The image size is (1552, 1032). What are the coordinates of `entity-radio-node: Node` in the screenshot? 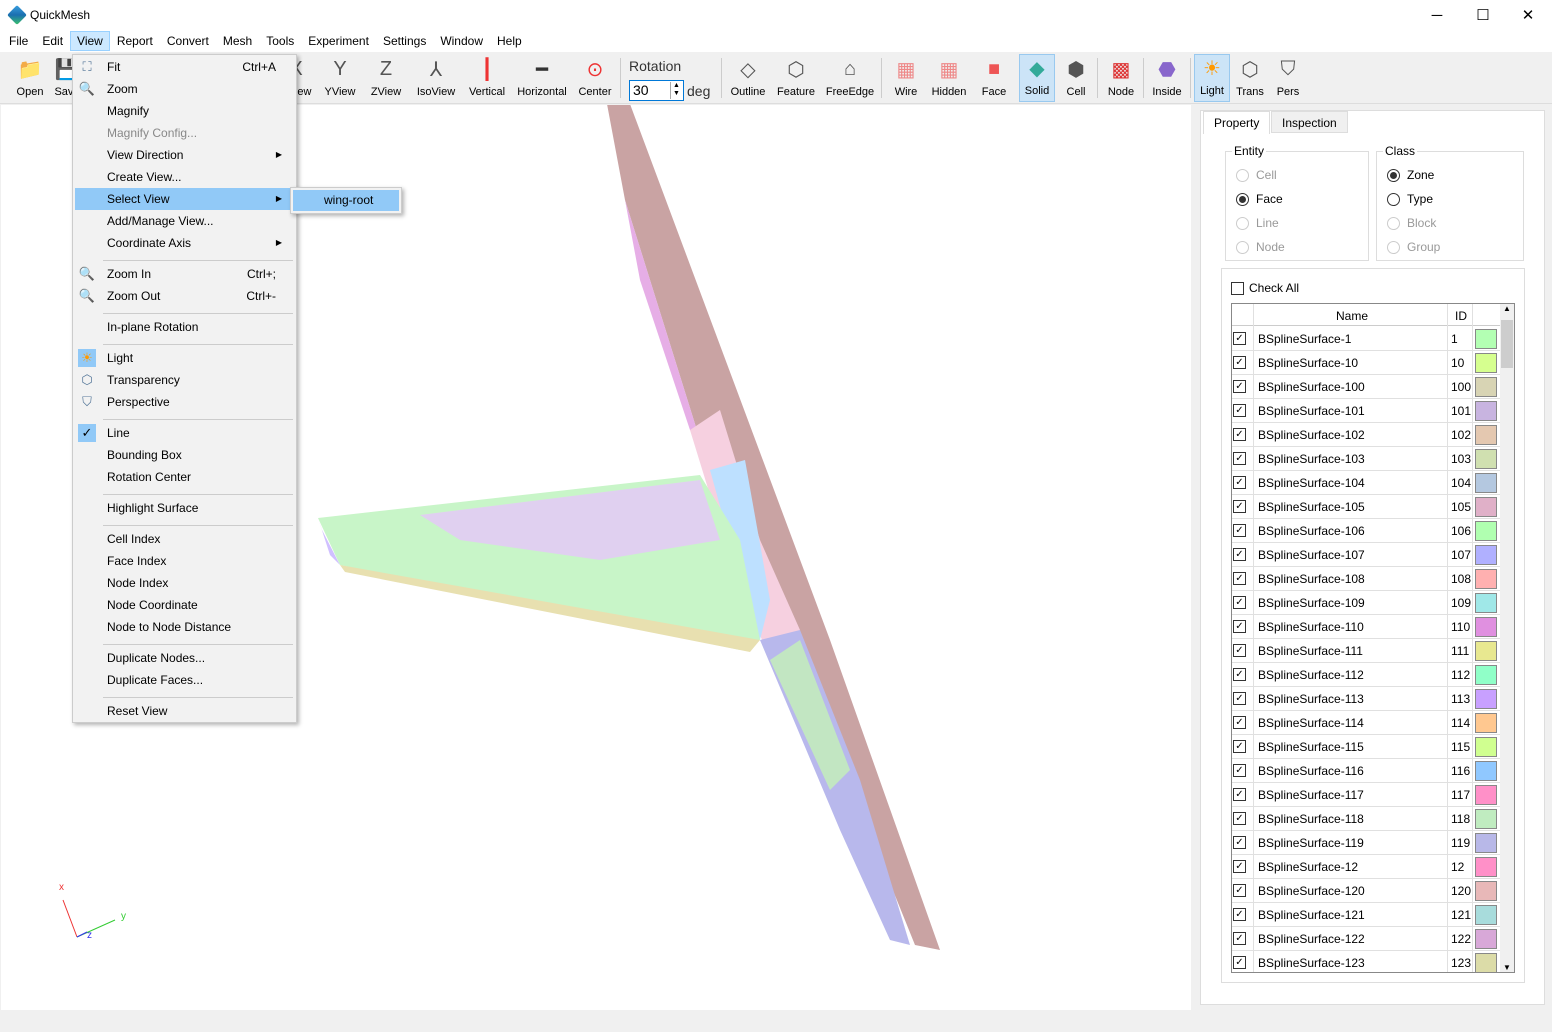 It's located at (1260, 247).